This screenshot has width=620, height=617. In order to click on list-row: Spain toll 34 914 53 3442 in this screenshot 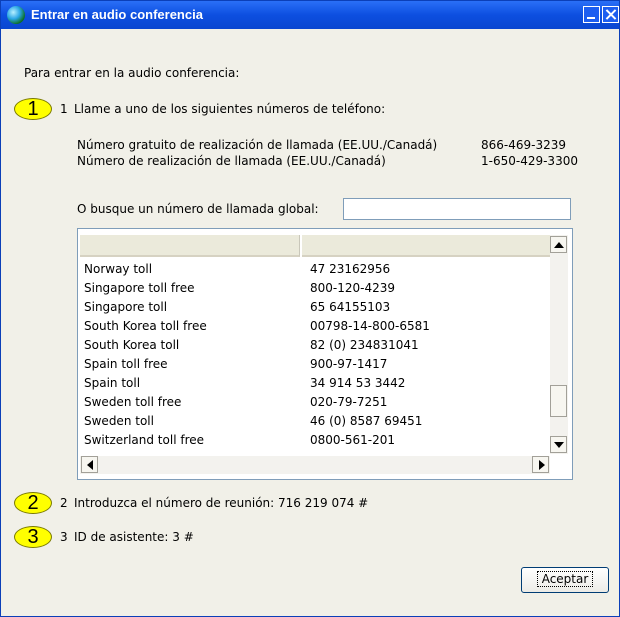, I will do `click(314, 385)`.